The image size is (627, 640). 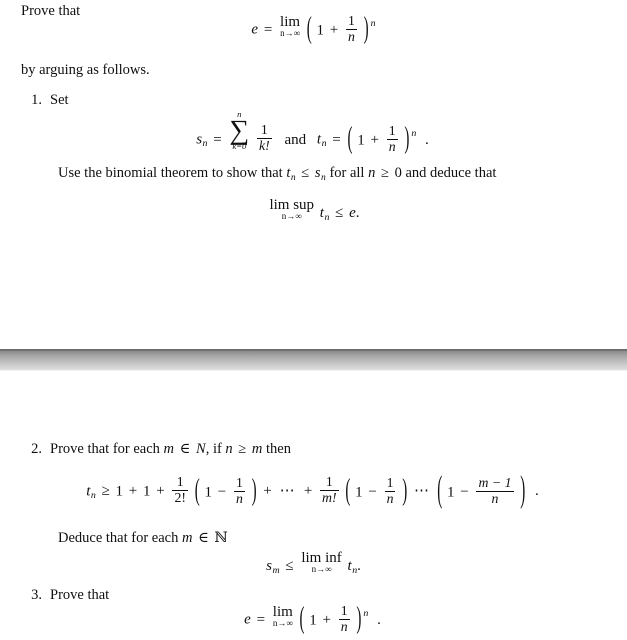 I want to click on paren1-minus: −, so click(x=222, y=492).